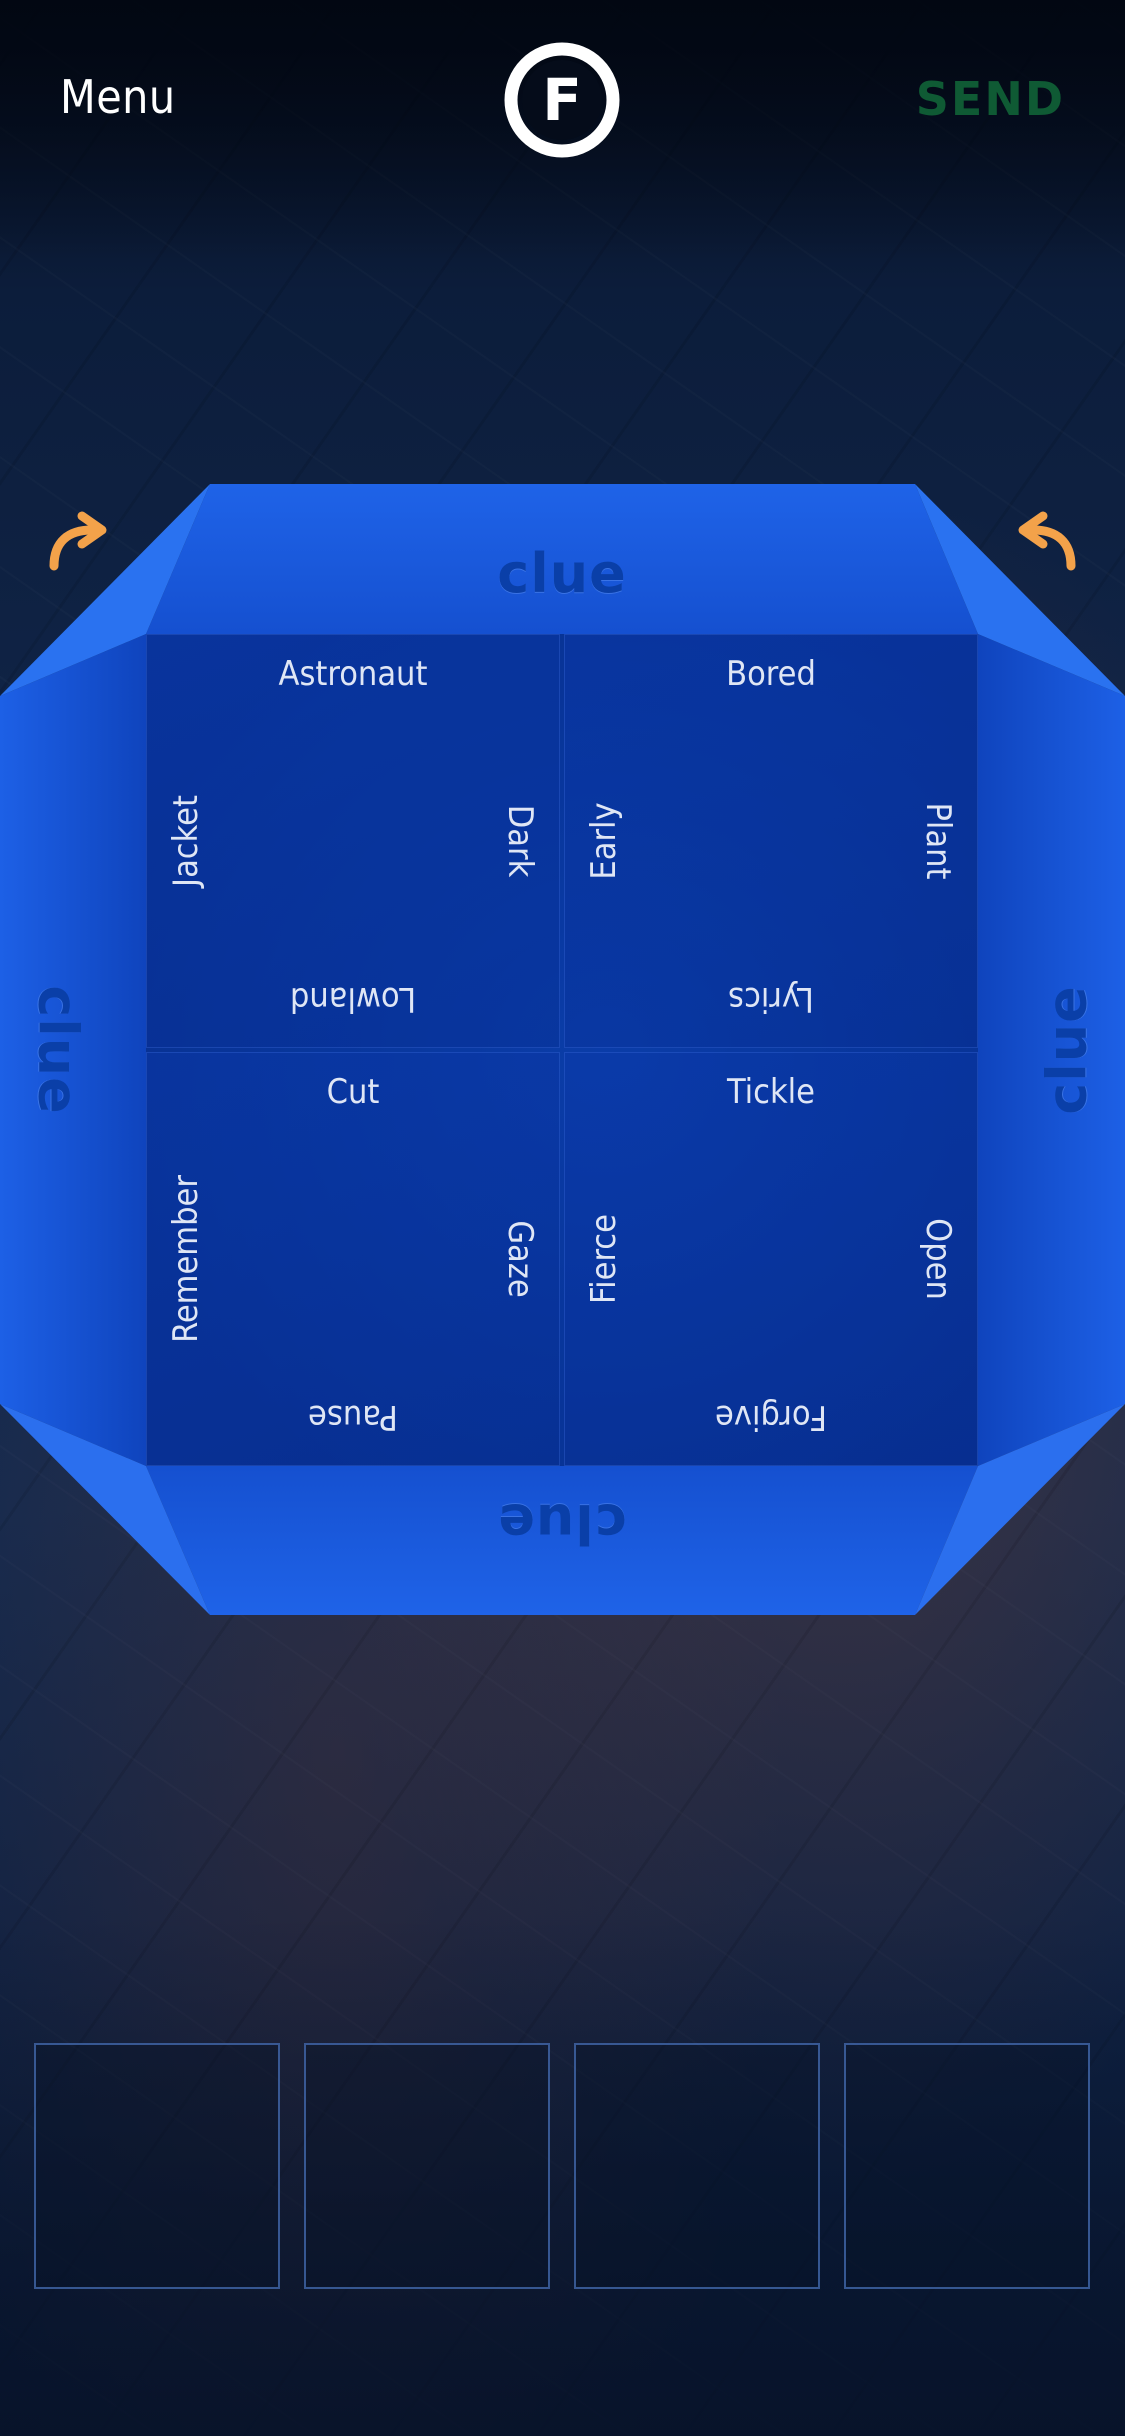 Image resolution: width=1125 pixels, height=2436 pixels. What do you see at coordinates (520, 1259) in the screenshot?
I see `card-word-right: Gaze` at bounding box center [520, 1259].